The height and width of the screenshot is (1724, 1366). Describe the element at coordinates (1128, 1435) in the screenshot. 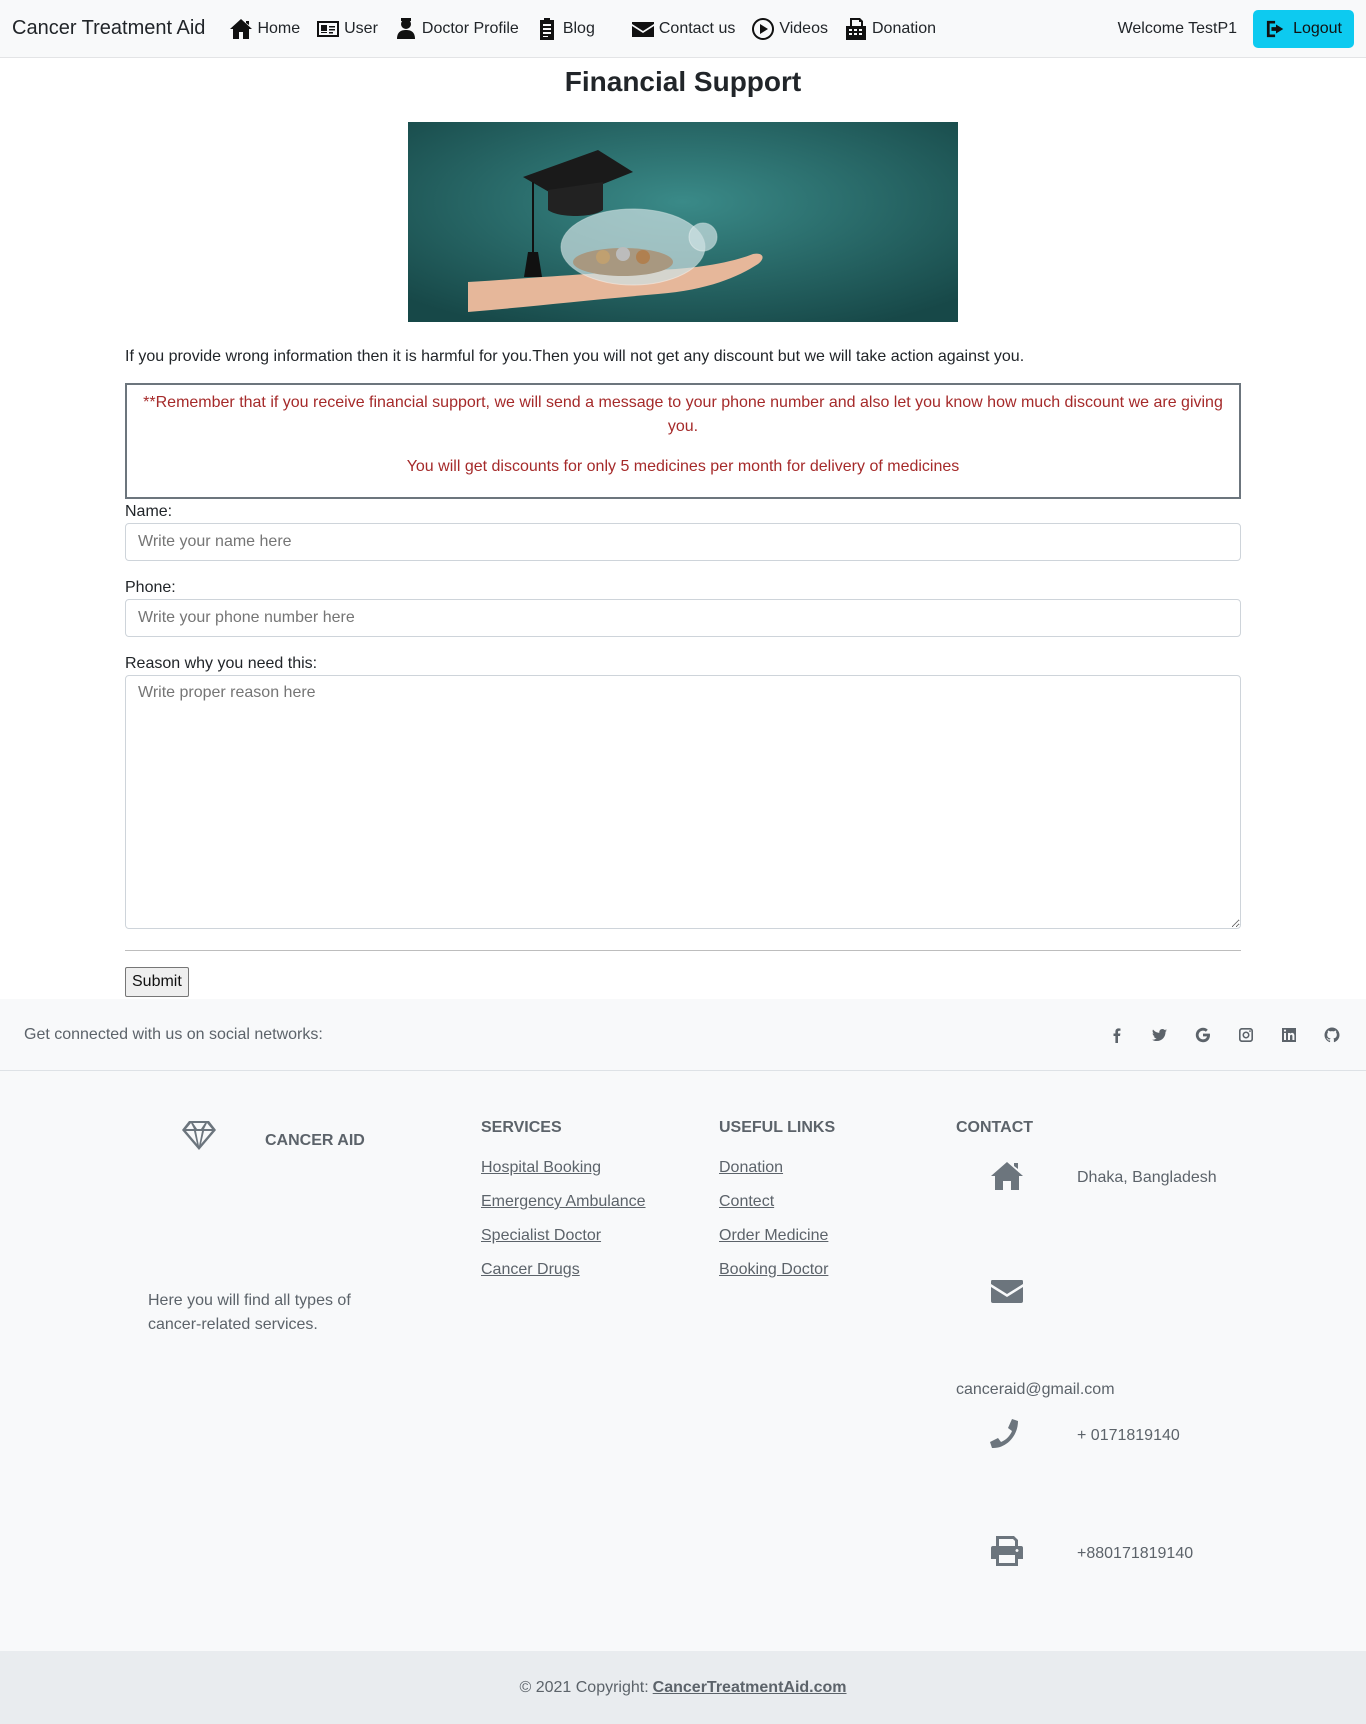

I see `contact-phone: + 0171819140` at that location.